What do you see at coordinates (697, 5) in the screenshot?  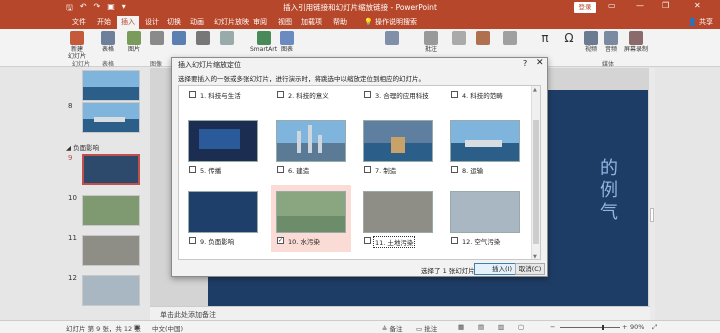 I see `close-button: ✕` at bounding box center [697, 5].